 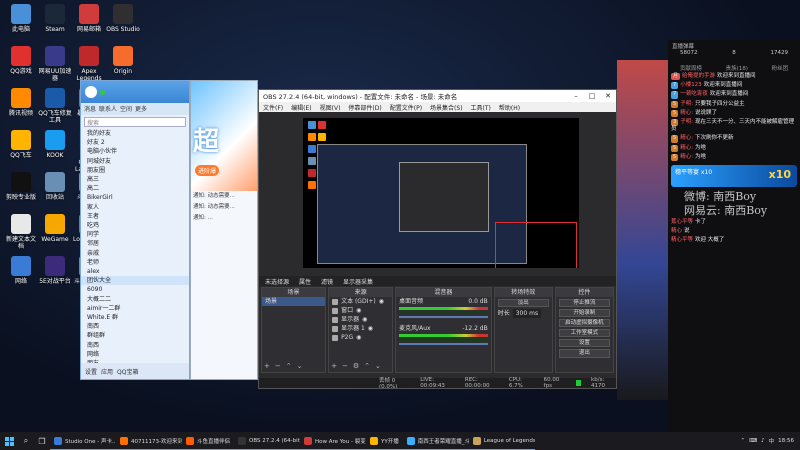 What do you see at coordinates (89, 64) in the screenshot?
I see `desktop-icon: Apex Legends` at bounding box center [89, 64].